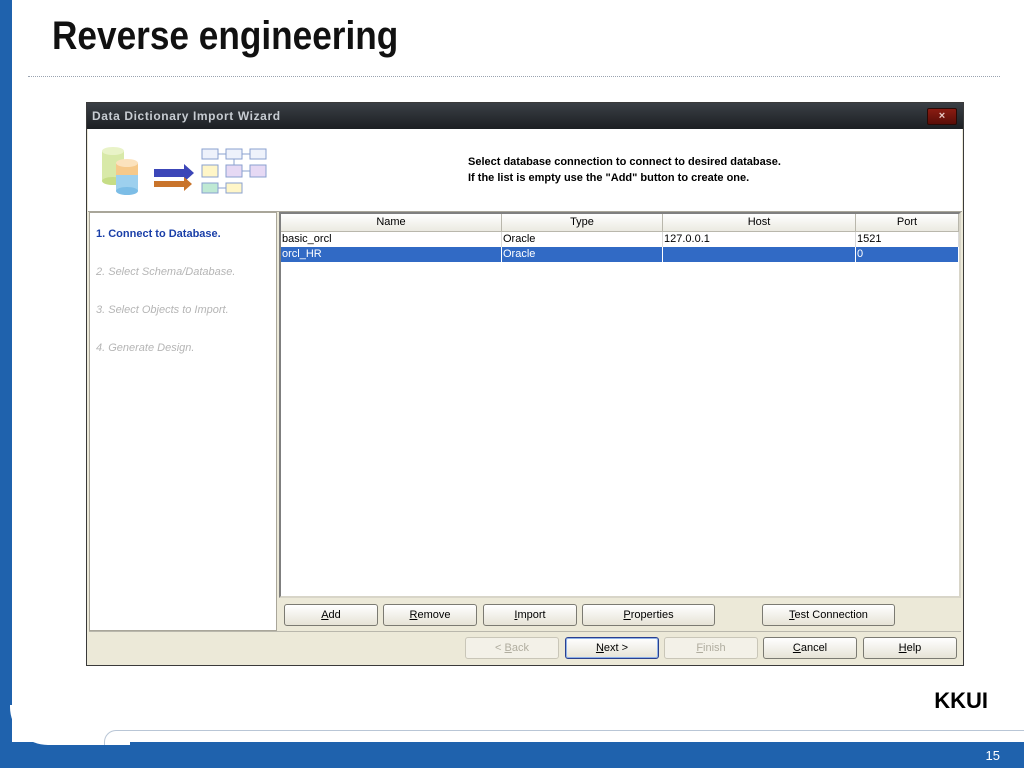  I want to click on window-title: Data Dictionary Import Wizard, so click(186, 116).